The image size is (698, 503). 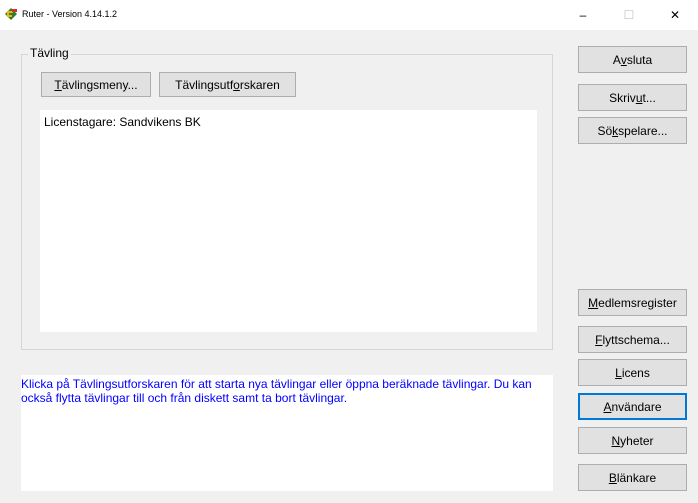 I want to click on close-button: ✕, so click(x=675, y=15).